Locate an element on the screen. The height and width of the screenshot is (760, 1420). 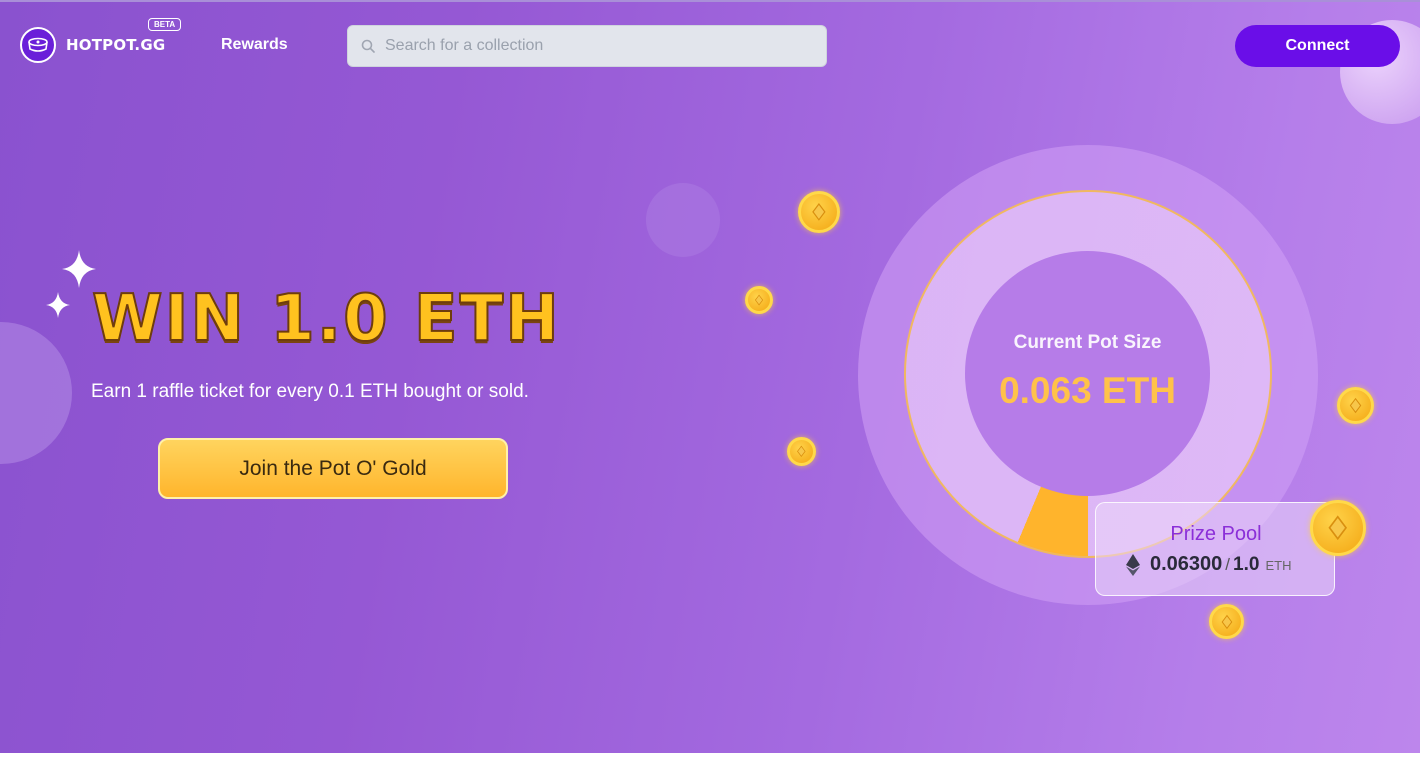
pot-size-value: 0.063 ETH is located at coordinates (1087, 390).